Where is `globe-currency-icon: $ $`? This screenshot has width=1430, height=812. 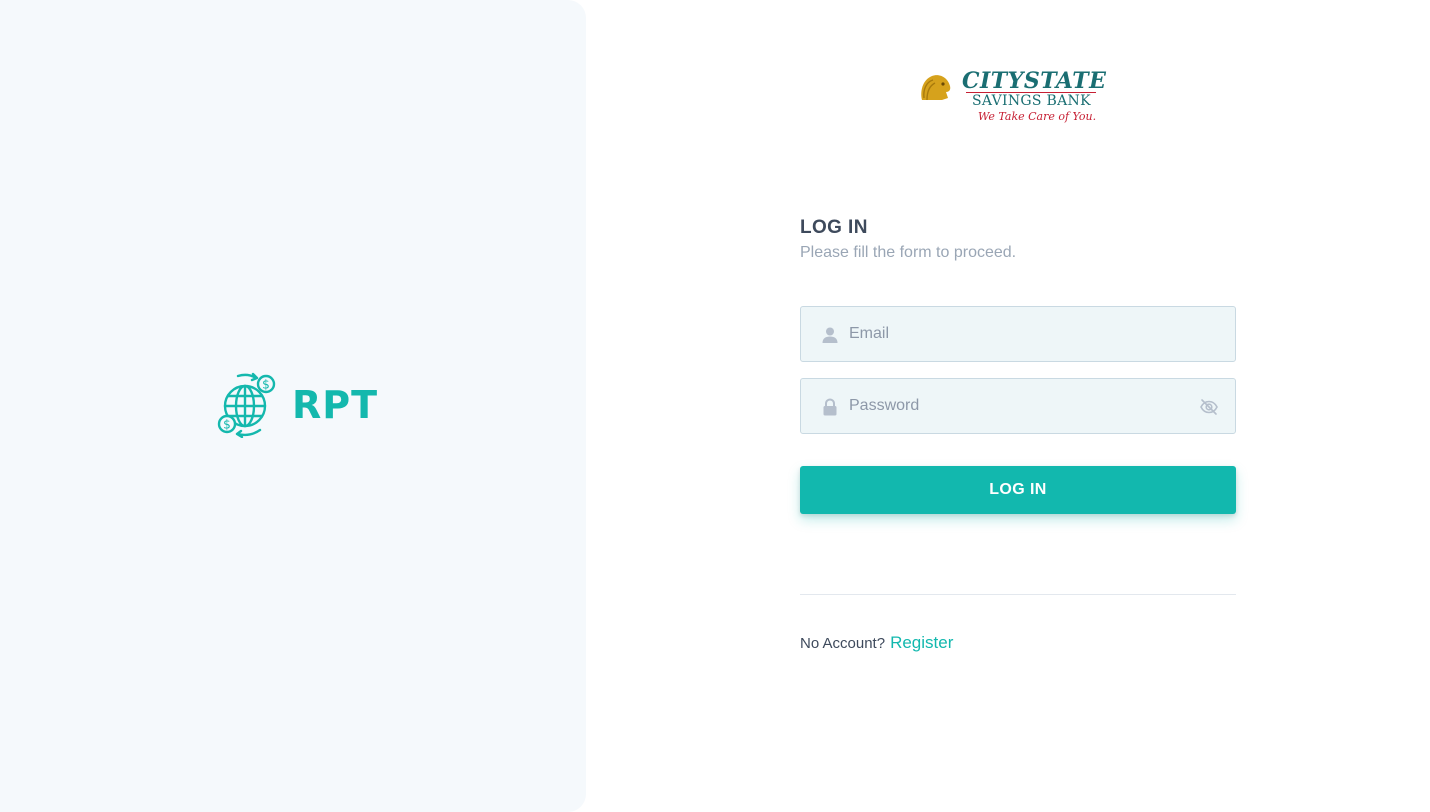
globe-currency-icon: $ $ is located at coordinates (246, 405).